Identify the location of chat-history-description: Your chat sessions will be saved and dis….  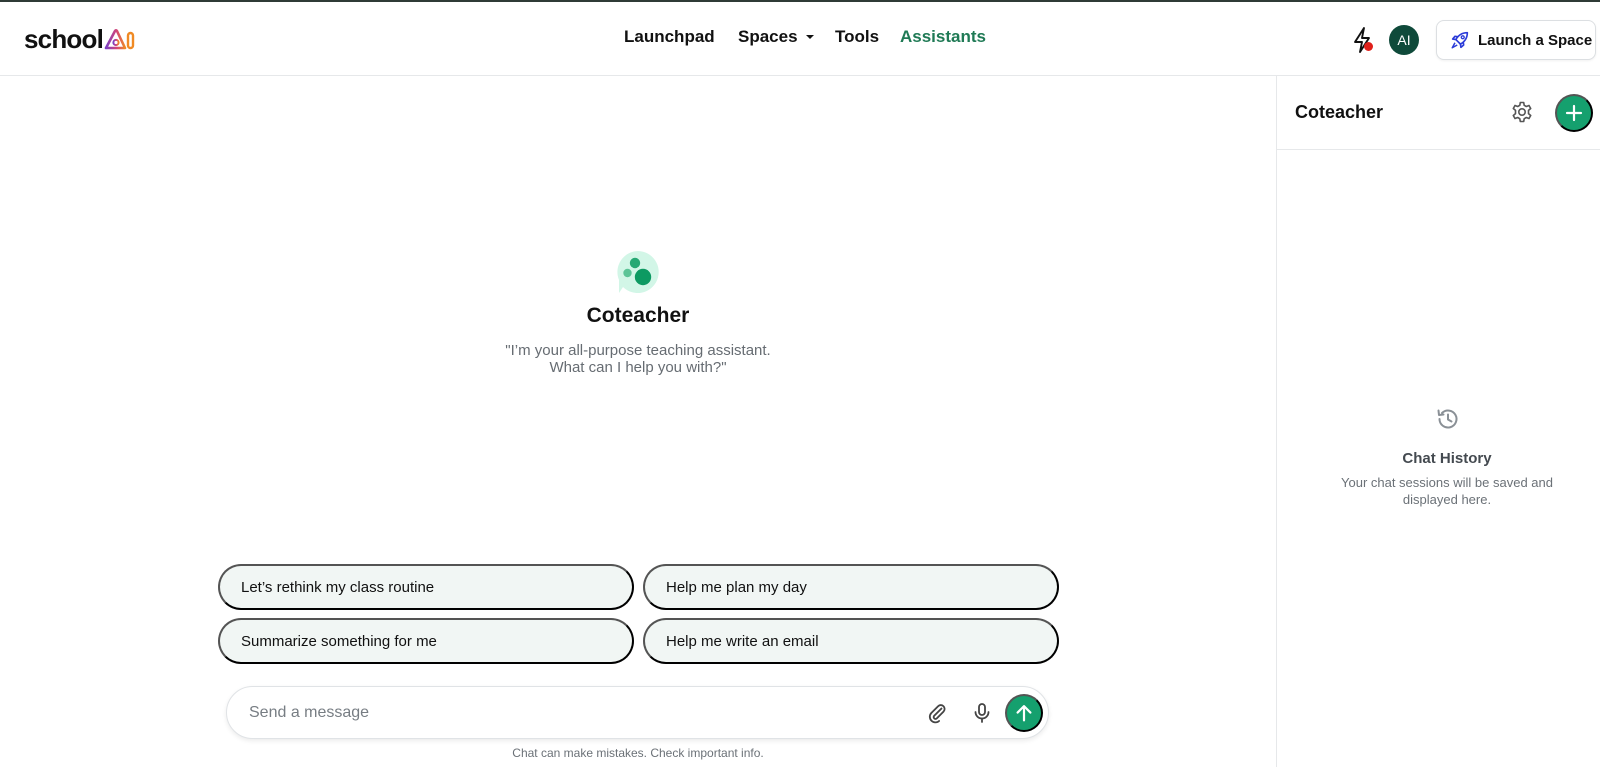
(1447, 491).